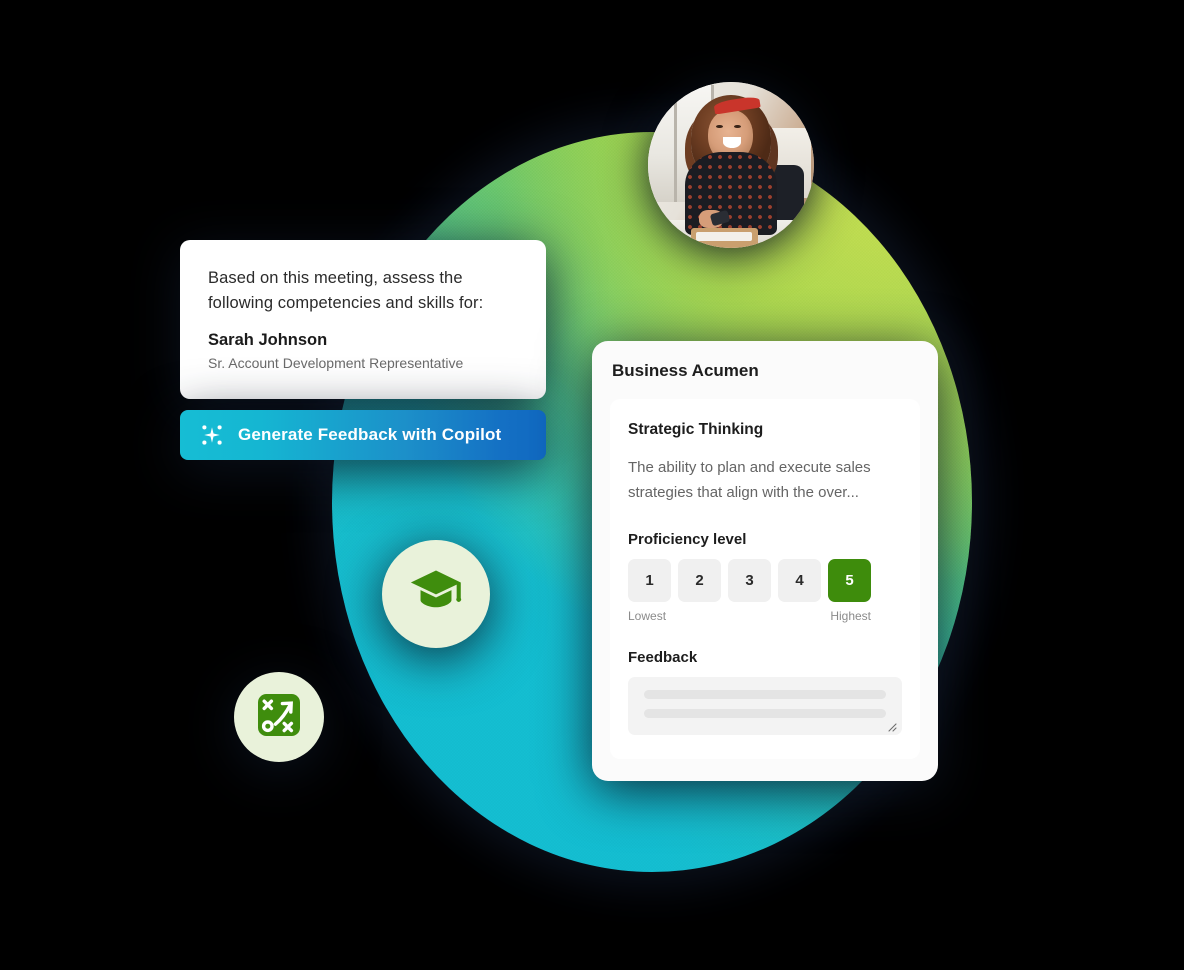 The height and width of the screenshot is (970, 1184). I want to click on avatar, so click(731, 165).